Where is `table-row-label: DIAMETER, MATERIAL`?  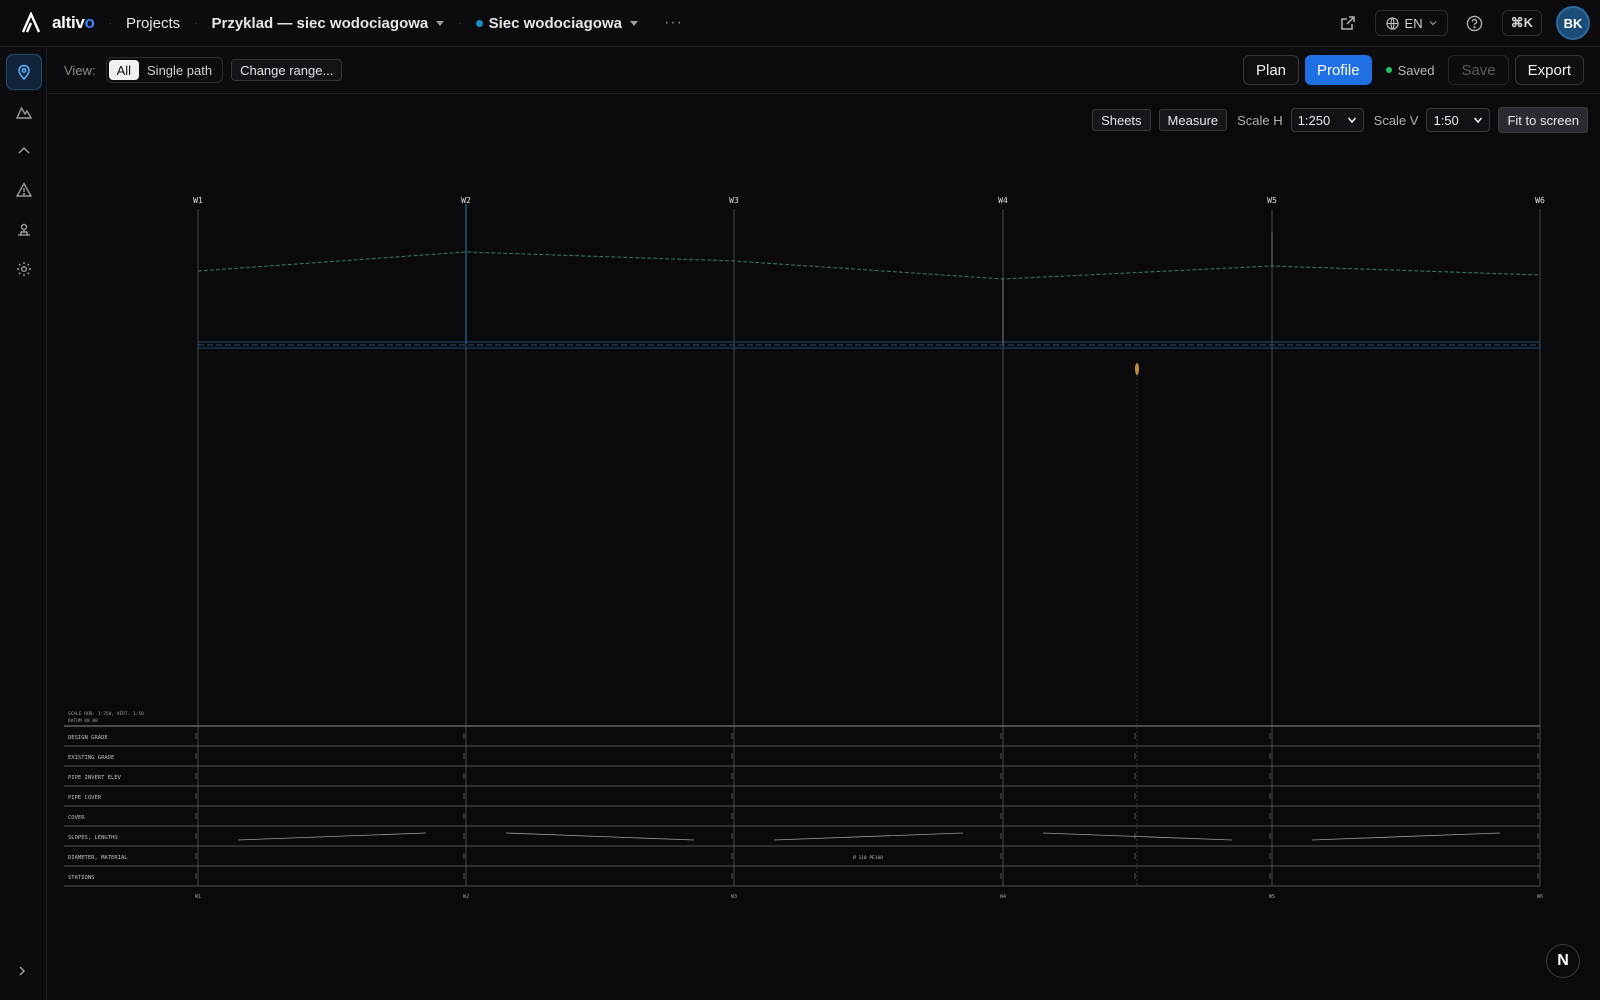
table-row-label: DIAMETER, MATERIAL is located at coordinates (98, 858).